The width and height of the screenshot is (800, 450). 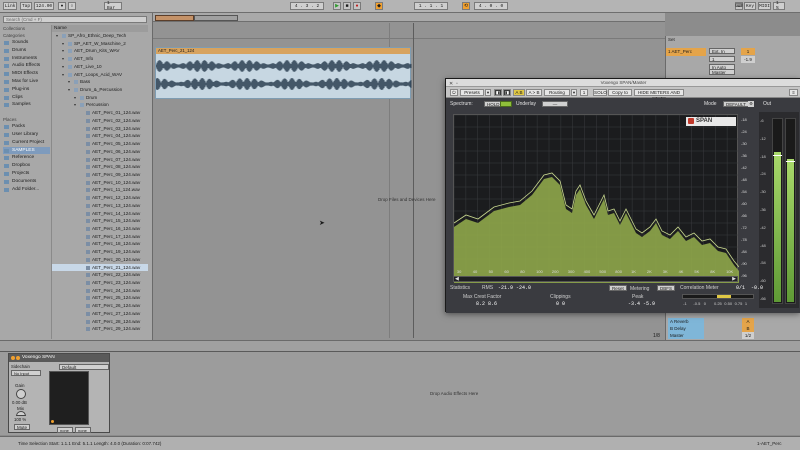 What do you see at coordinates (62, 6) in the screenshot?
I see `metronome-icon: ●` at bounding box center [62, 6].